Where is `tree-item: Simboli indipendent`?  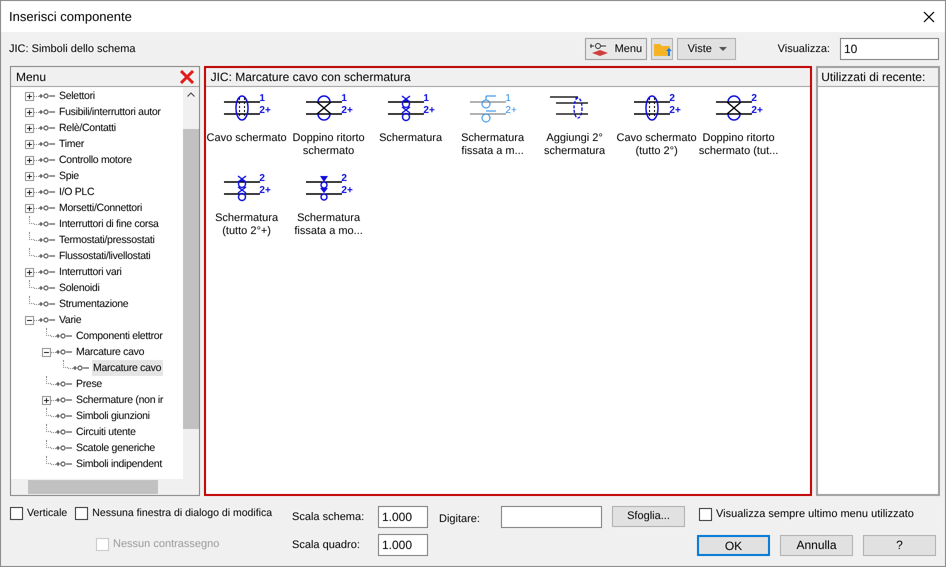
tree-item: Simboli indipendent is located at coordinates (119, 464).